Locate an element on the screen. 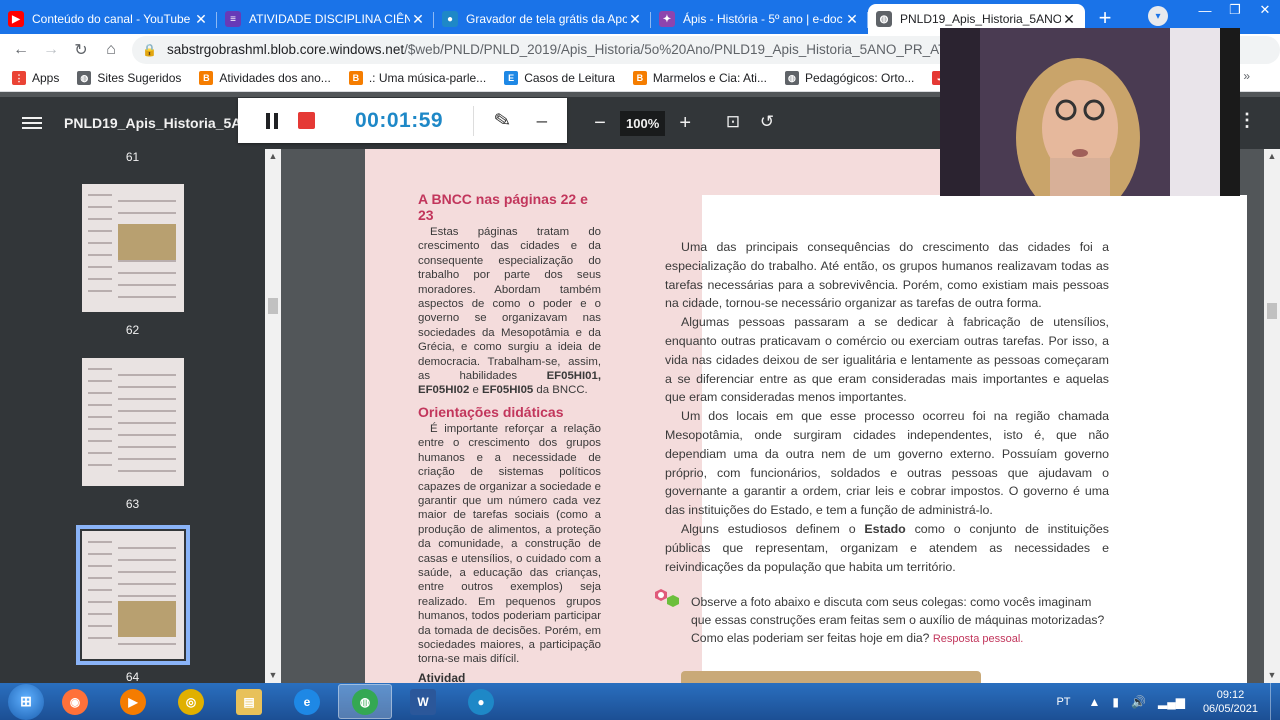 This screenshot has width=1280, height=720. sidebar-scroll-thumb is located at coordinates (273, 306).